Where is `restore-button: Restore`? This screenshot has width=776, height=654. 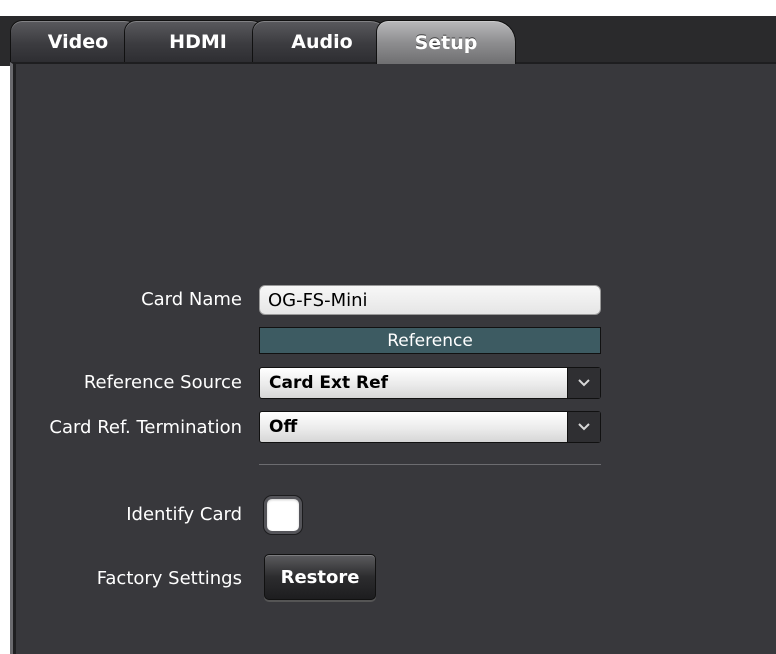 restore-button: Restore is located at coordinates (320, 577).